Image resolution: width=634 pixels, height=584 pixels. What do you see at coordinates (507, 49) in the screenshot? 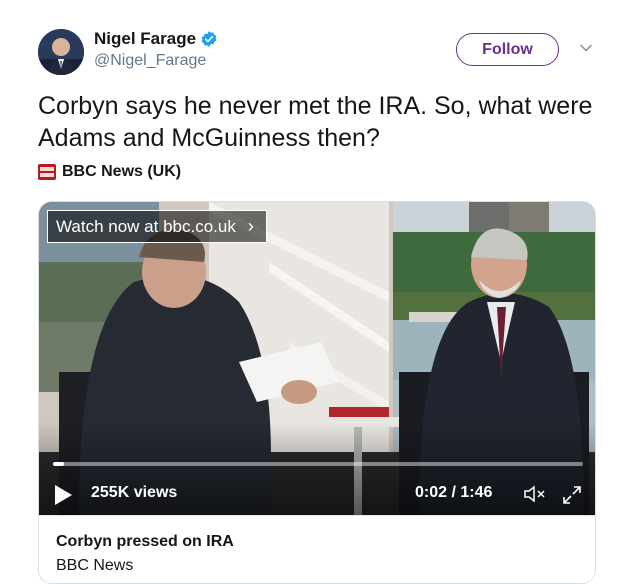
I see `follow-button: Follow` at bounding box center [507, 49].